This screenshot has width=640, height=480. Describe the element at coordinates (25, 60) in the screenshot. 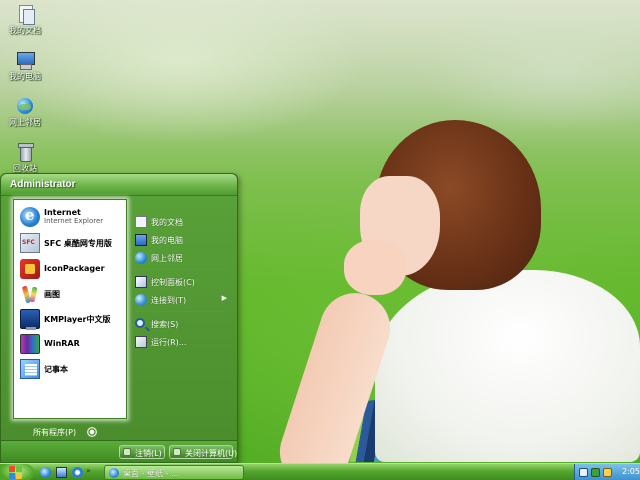

I see `my-computer-icon` at that location.